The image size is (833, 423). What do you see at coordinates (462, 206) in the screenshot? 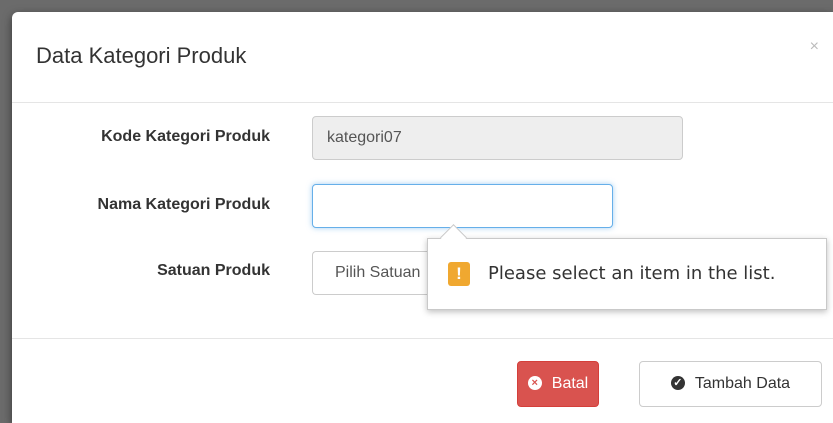
I see `nama-kategori-input` at bounding box center [462, 206].